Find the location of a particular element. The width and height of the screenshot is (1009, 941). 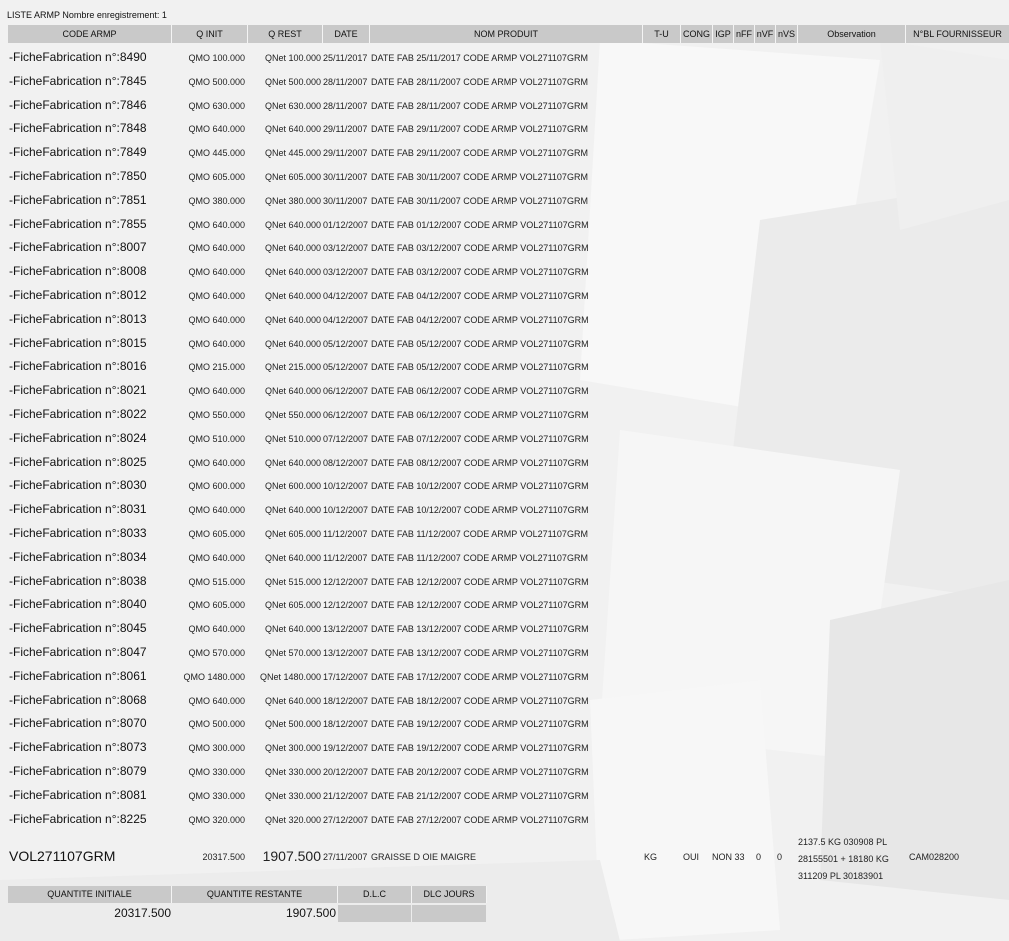

row-code-armp: -FicheFabrication n°:8024 is located at coordinates (78, 438).